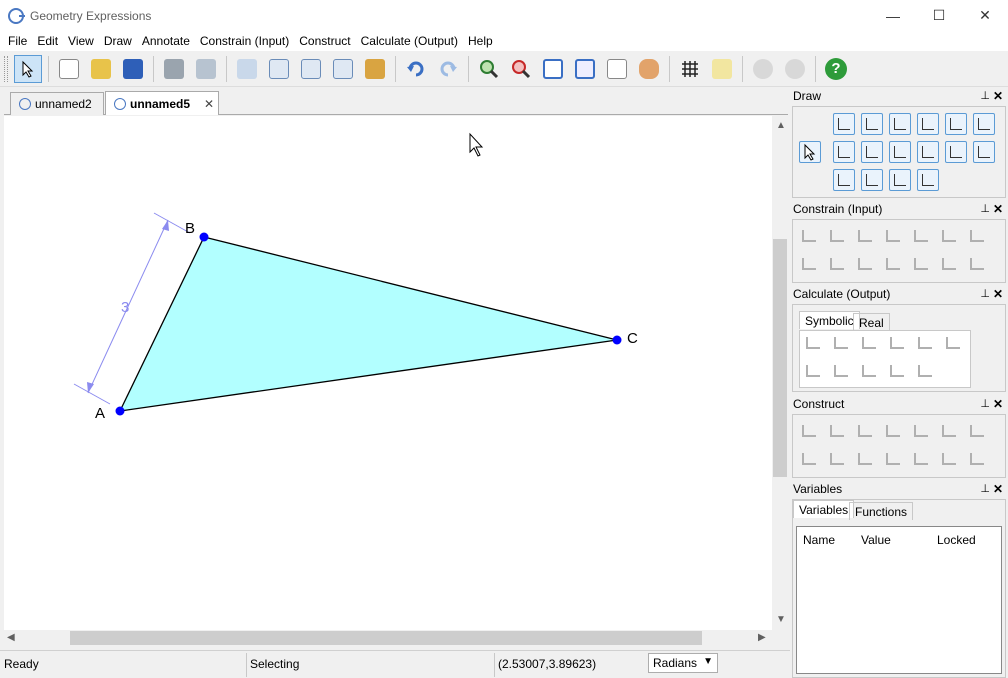  What do you see at coordinates (324, 41) in the screenshot?
I see `menu-construct: Construct` at bounding box center [324, 41].